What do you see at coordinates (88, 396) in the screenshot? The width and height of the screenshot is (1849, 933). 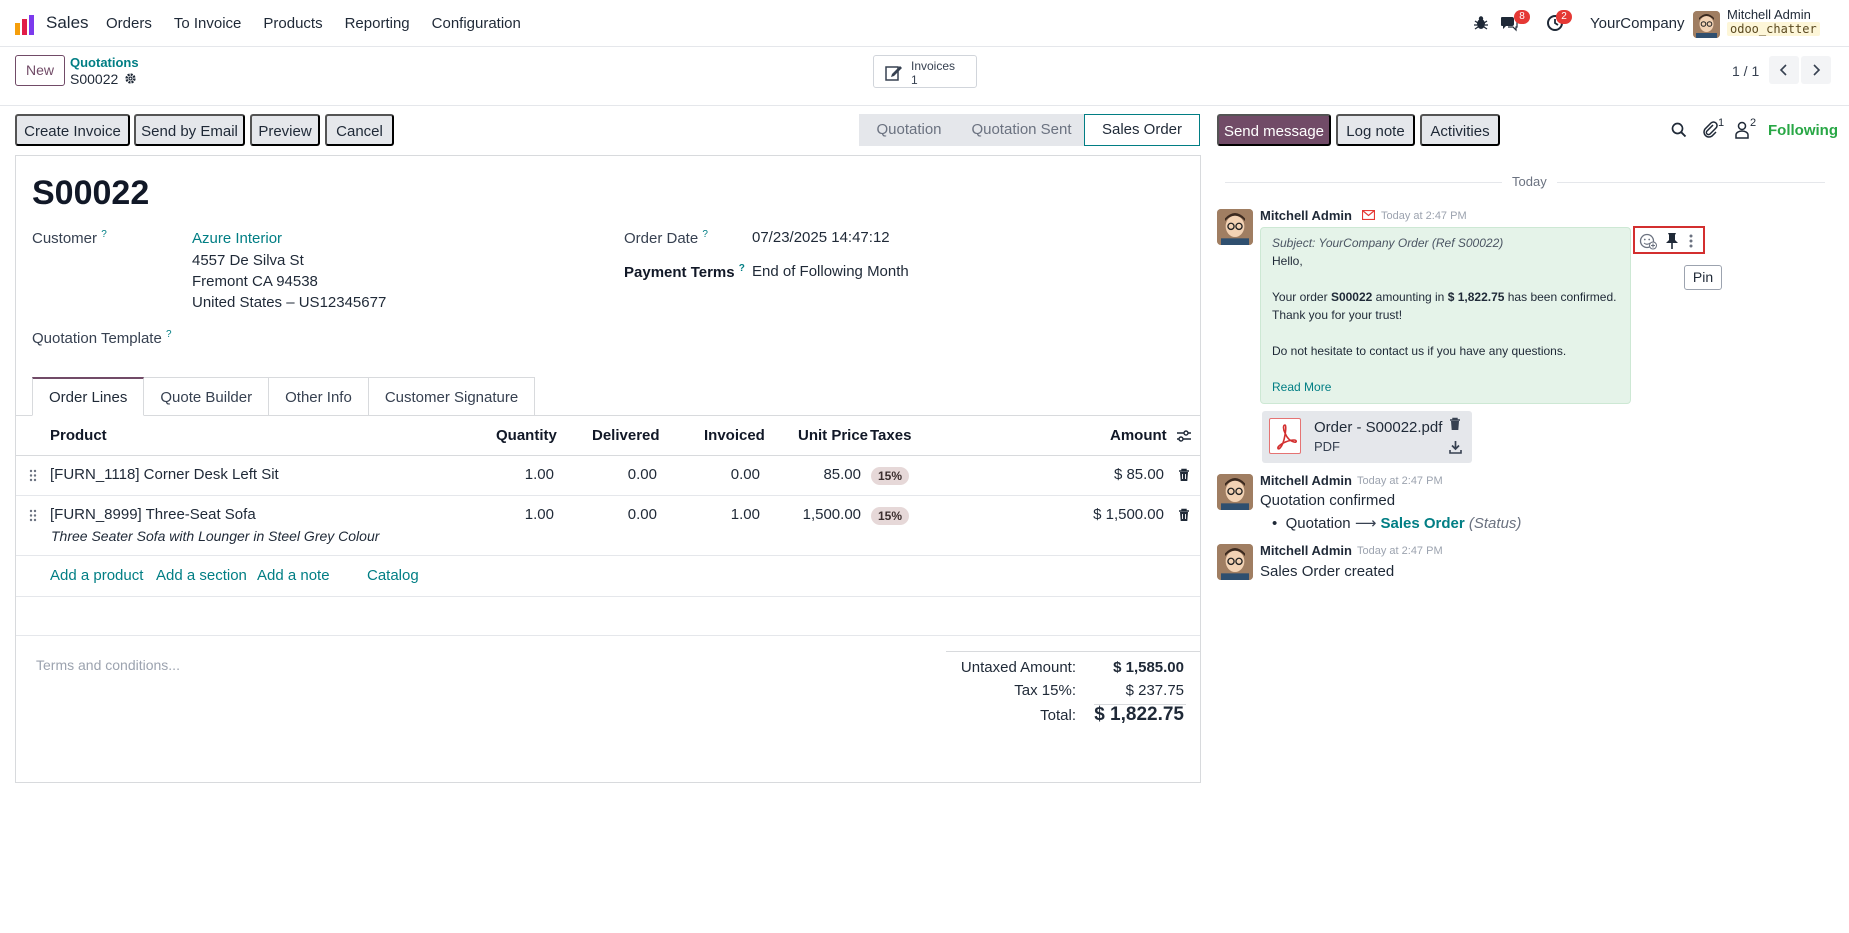 I see `tab-order-lines: Order Lines` at bounding box center [88, 396].